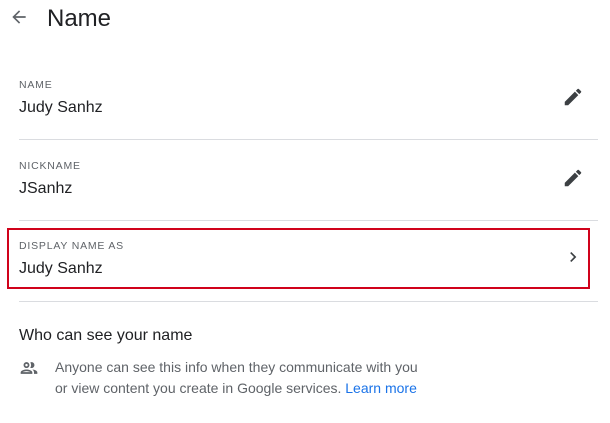 This screenshot has width=610, height=423. I want to click on arrow-left-icon, so click(19, 19).